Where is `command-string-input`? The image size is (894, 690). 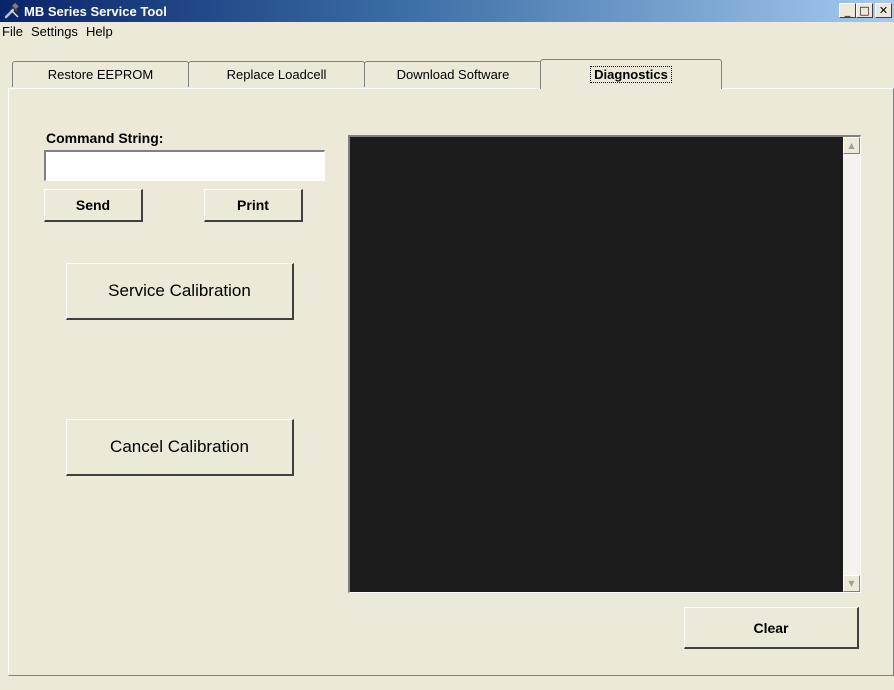 command-string-input is located at coordinates (184, 165).